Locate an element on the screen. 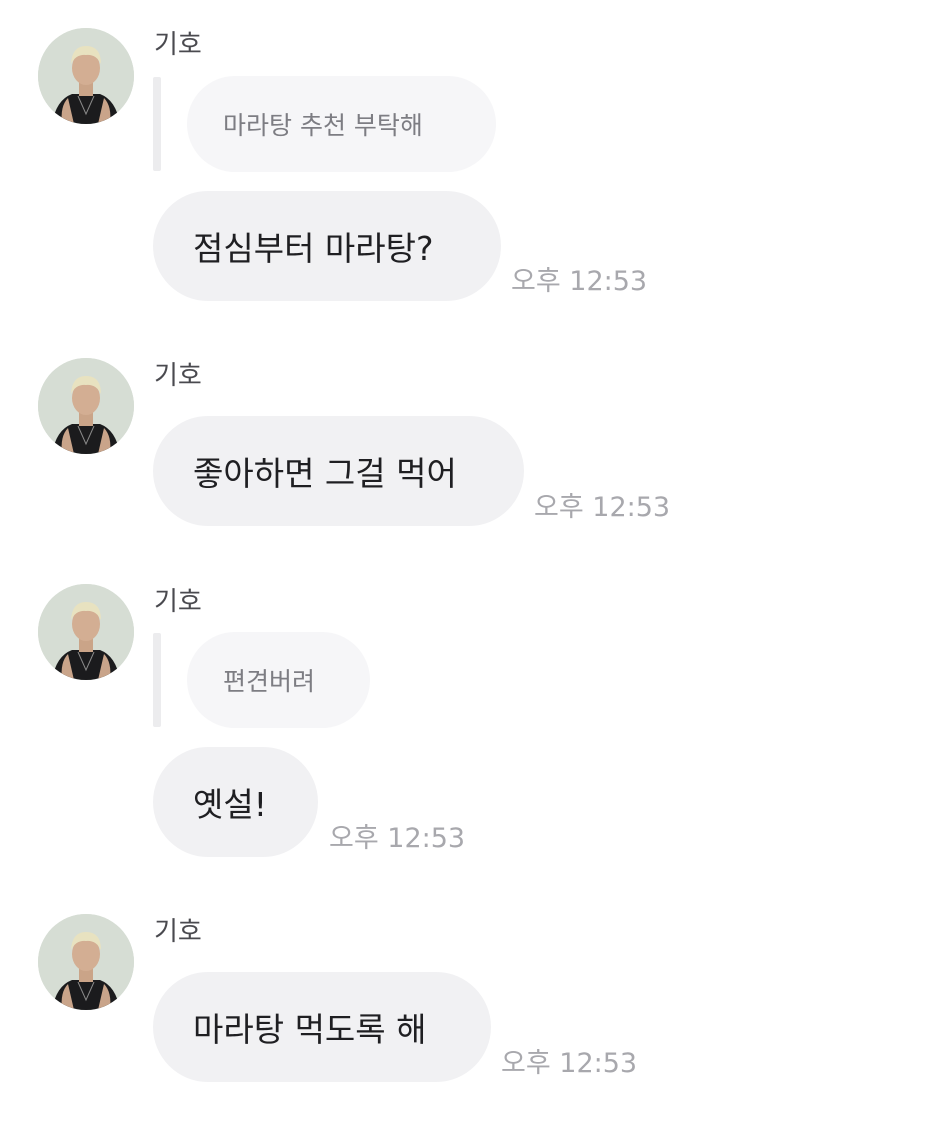 This screenshot has height=1128, width=942. message-bubble: 점심부터 마라탕? is located at coordinates (327, 246).